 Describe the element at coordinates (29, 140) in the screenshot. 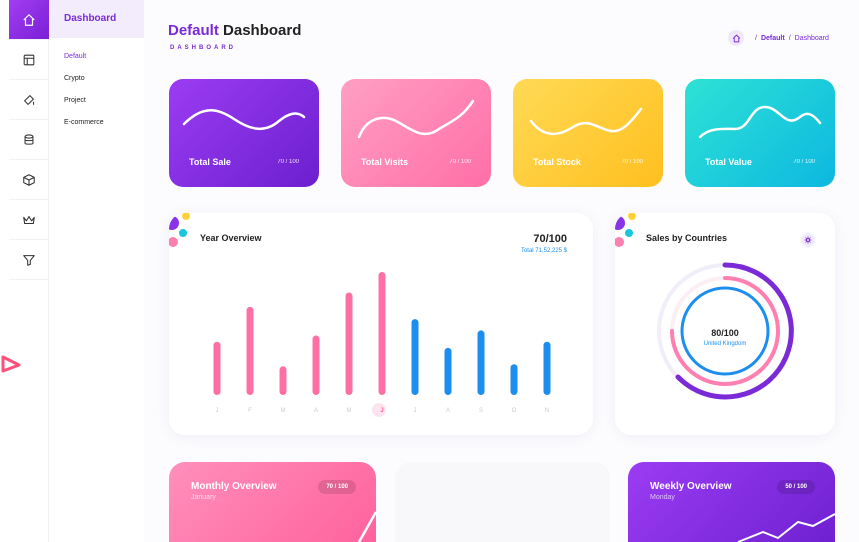

I see `database-icon` at that location.